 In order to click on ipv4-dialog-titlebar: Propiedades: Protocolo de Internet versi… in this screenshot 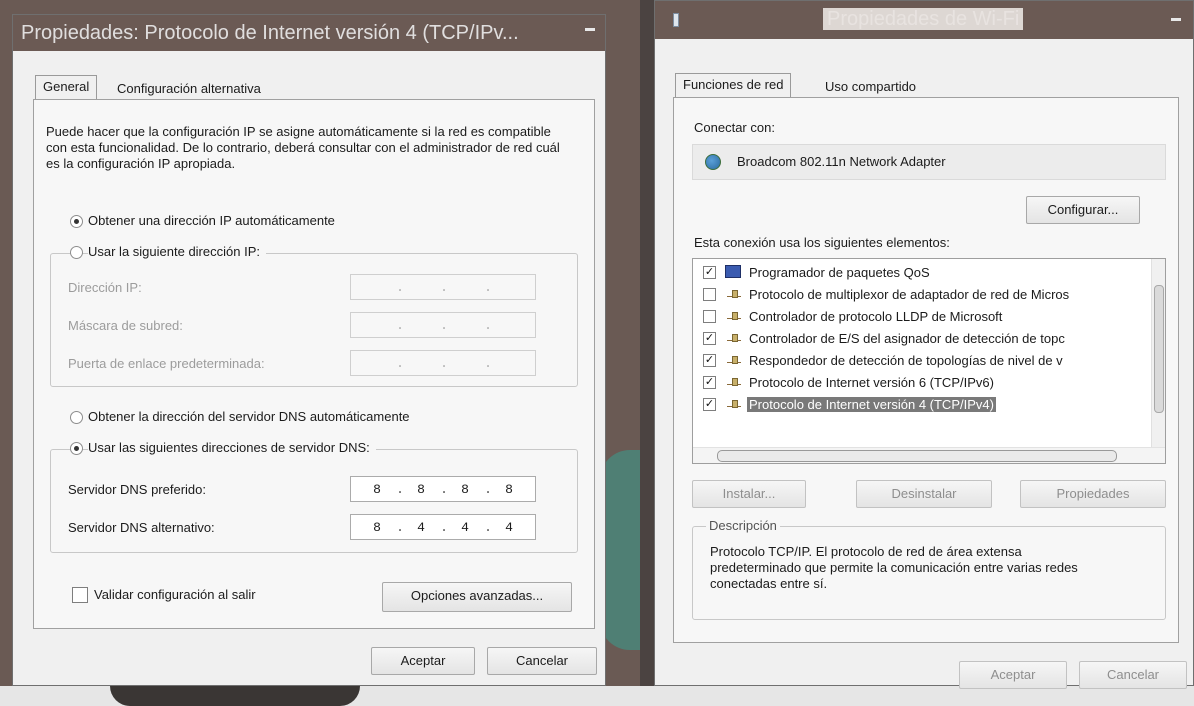, I will do `click(309, 33)`.